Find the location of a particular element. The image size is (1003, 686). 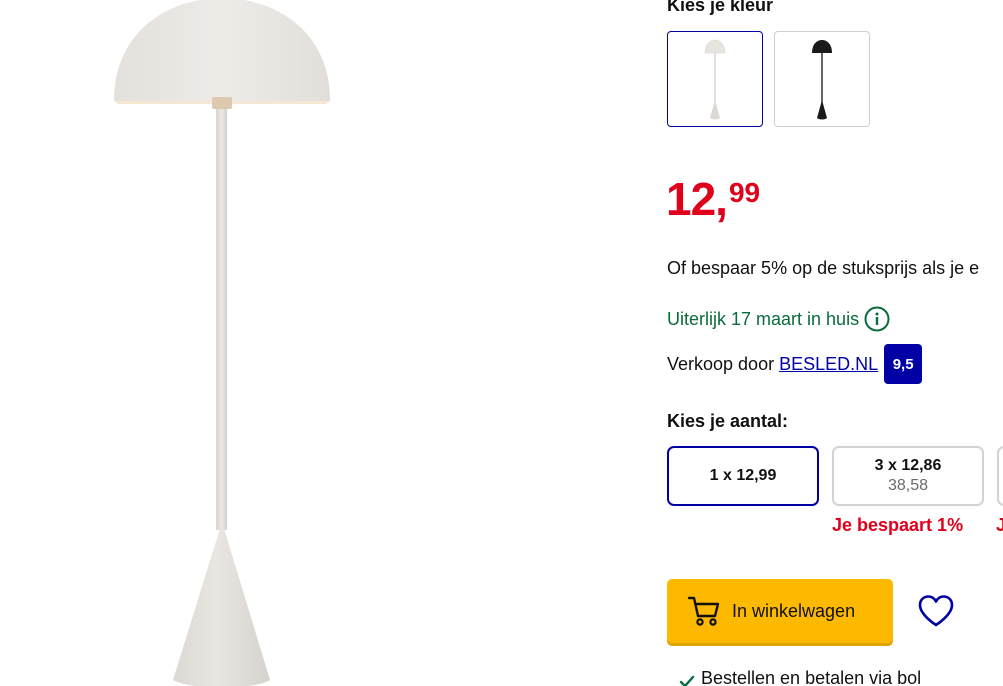

black-lamp-thumbnail is located at coordinates (822, 80).